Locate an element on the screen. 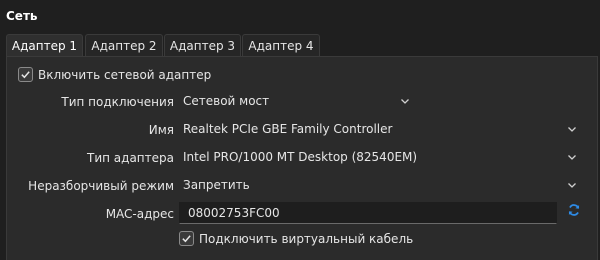 The width and height of the screenshot is (600, 260). promiscuous-mode-label: Неразборчивый режим is located at coordinates (101, 186).